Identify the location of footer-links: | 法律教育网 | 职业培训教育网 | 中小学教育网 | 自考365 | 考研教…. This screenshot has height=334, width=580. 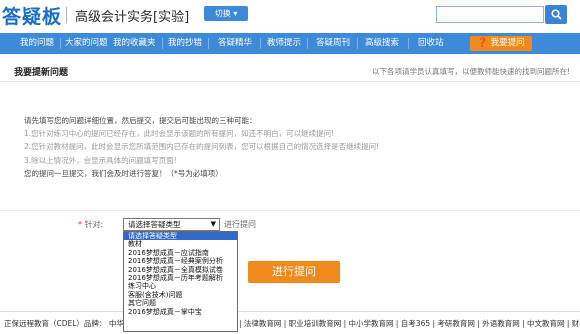
(409, 323).